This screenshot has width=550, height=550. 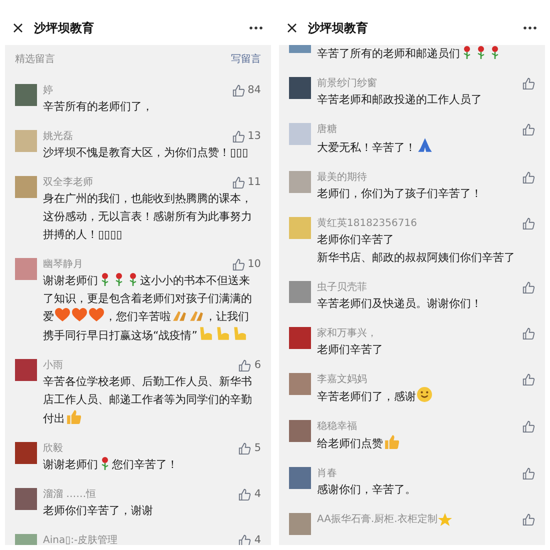 What do you see at coordinates (400, 304) in the screenshot?
I see `comment-text: 辛苦老师们及快递员。谢谢你们！` at bounding box center [400, 304].